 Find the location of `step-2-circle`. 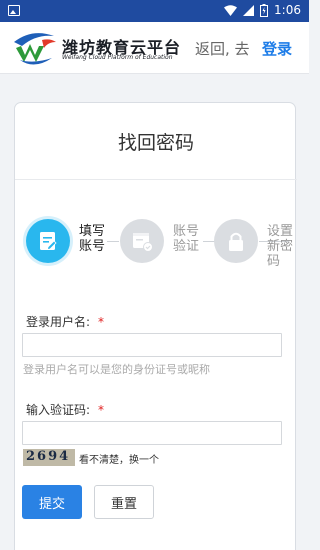

step-2-circle is located at coordinates (142, 241).